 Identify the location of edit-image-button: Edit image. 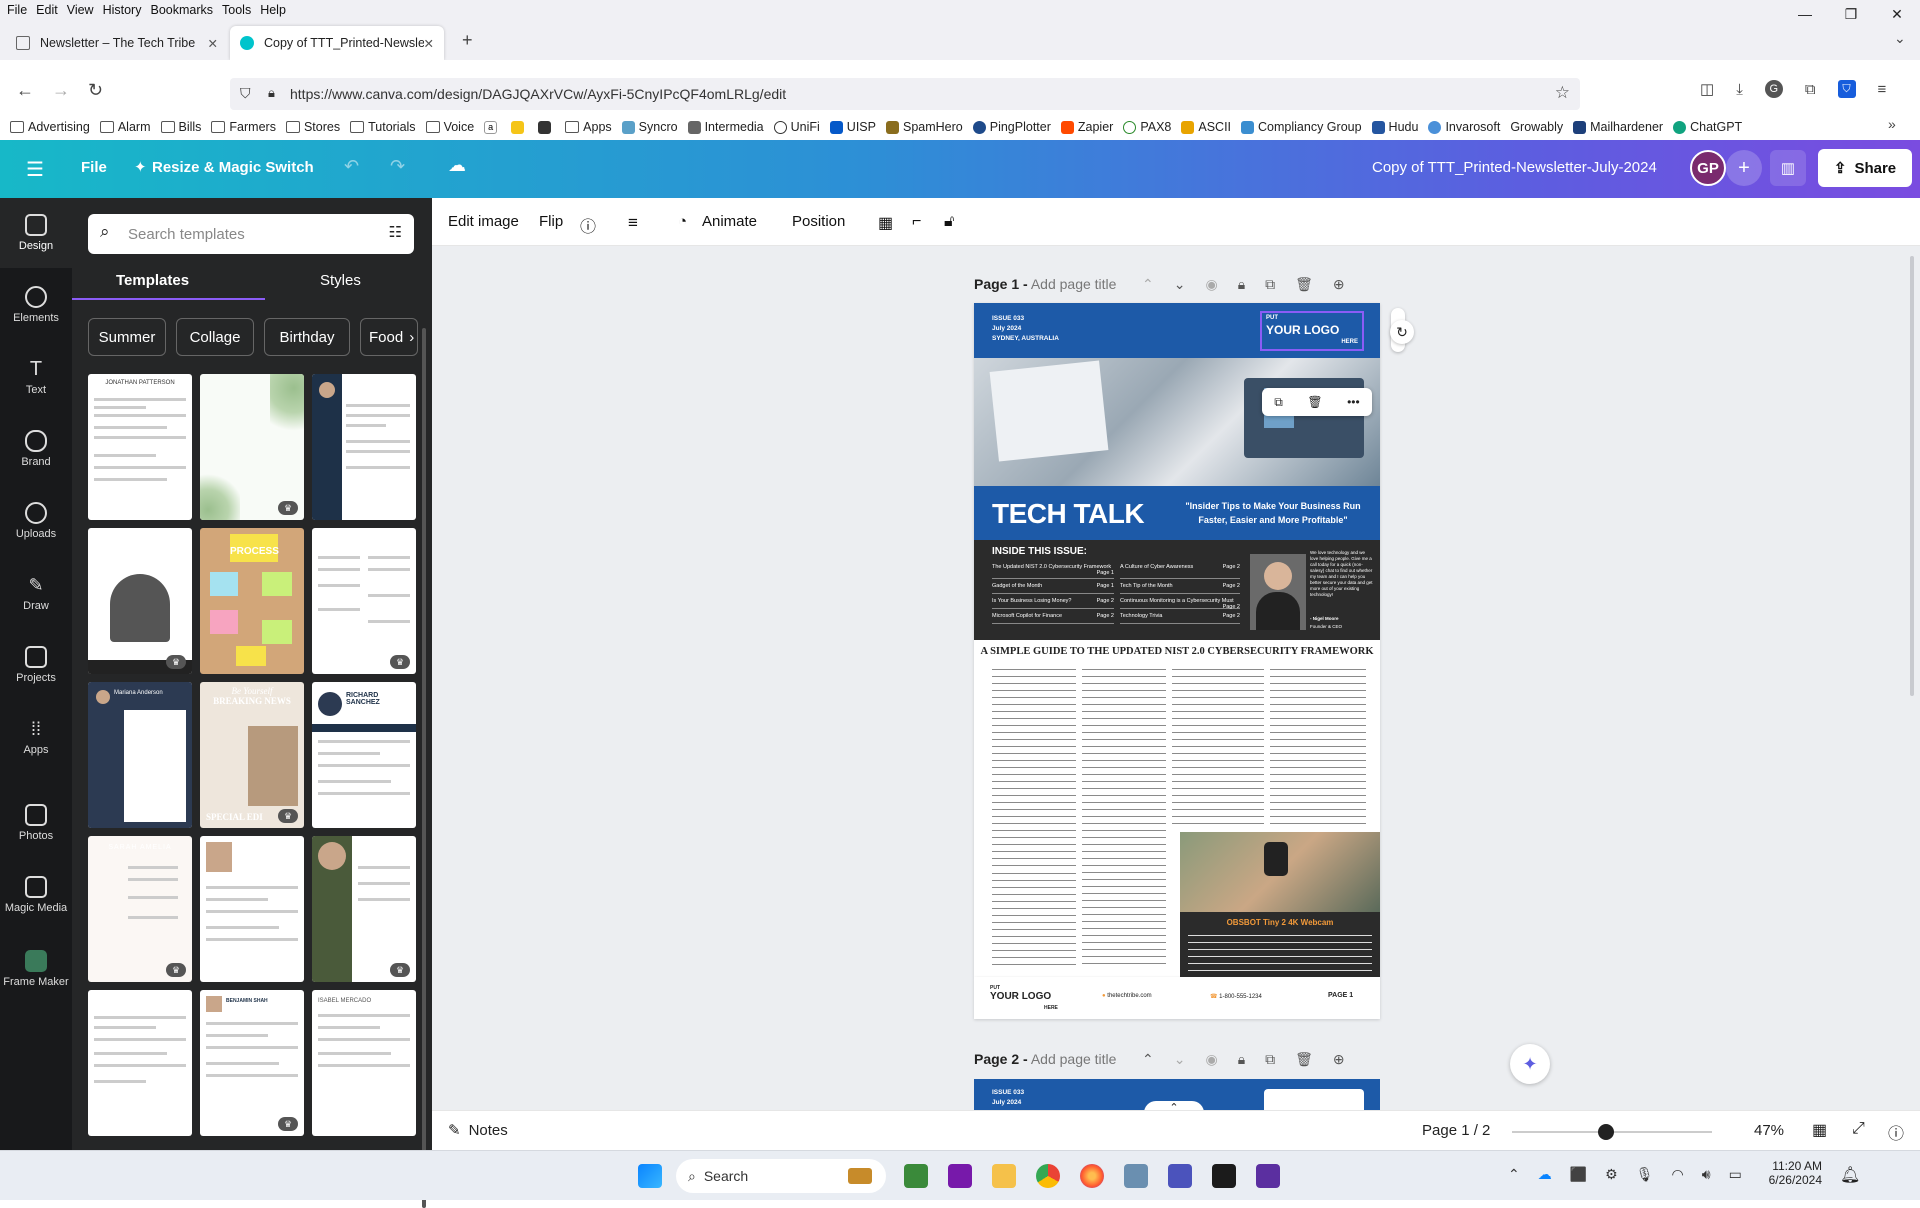
(483, 221).